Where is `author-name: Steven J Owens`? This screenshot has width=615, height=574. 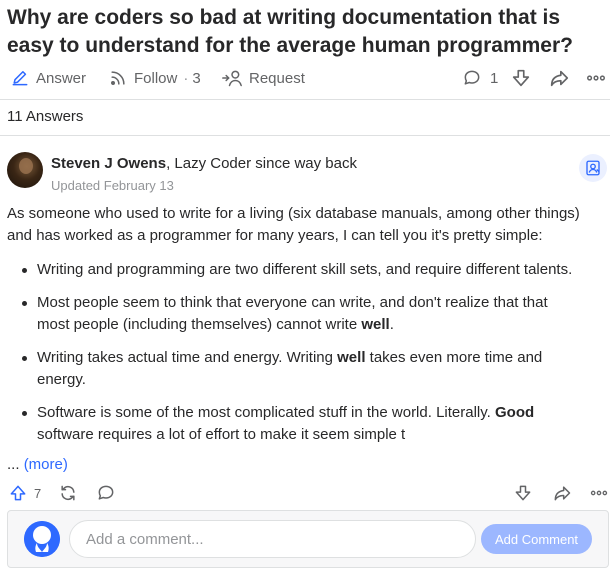
author-name: Steven J Owens is located at coordinates (108, 163).